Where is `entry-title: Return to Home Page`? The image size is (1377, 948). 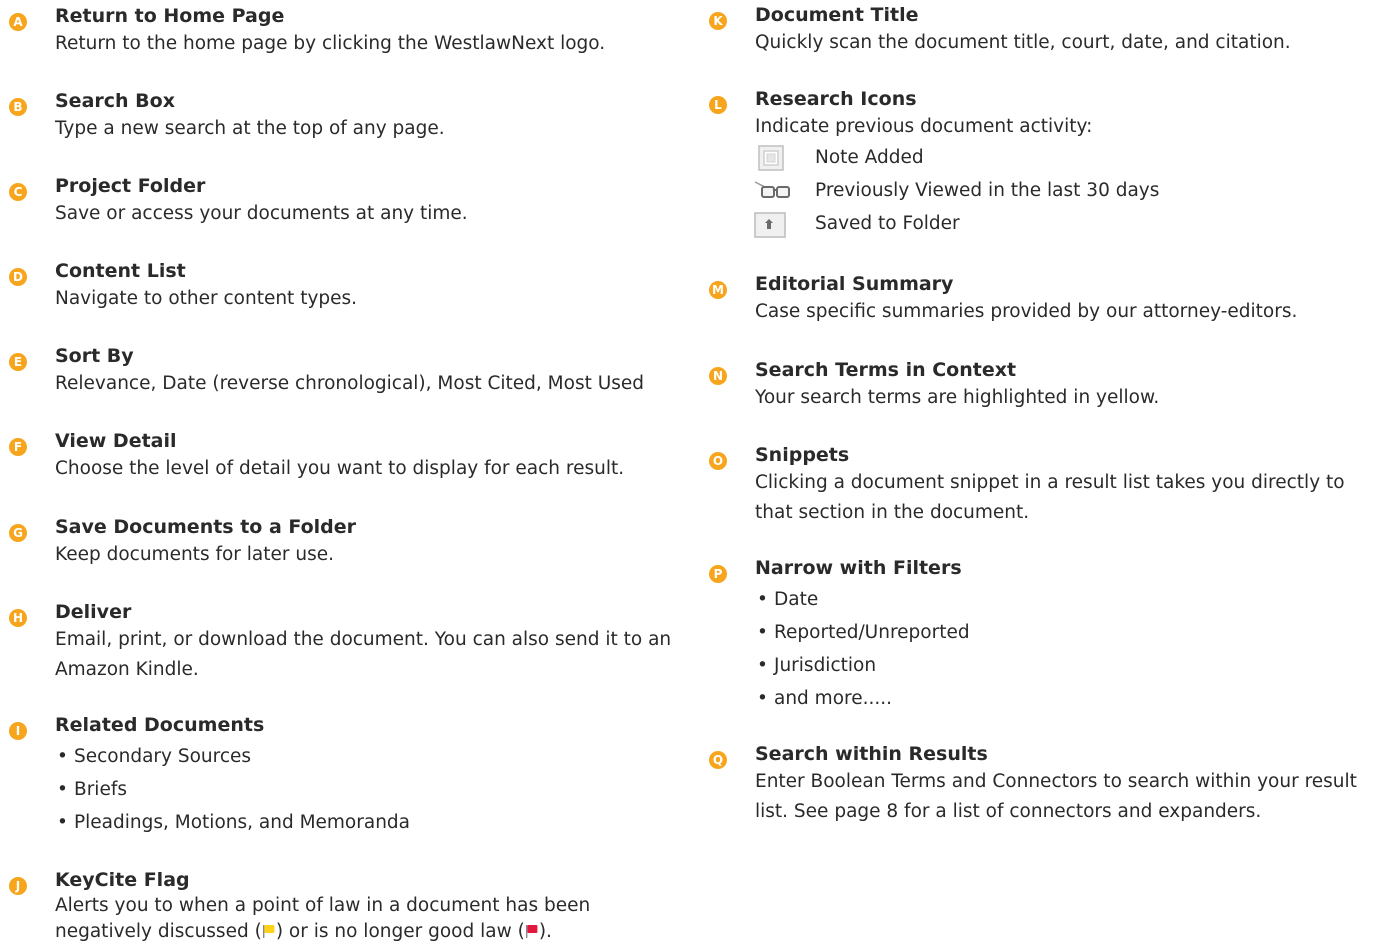
entry-title: Return to Home Page is located at coordinates (170, 16).